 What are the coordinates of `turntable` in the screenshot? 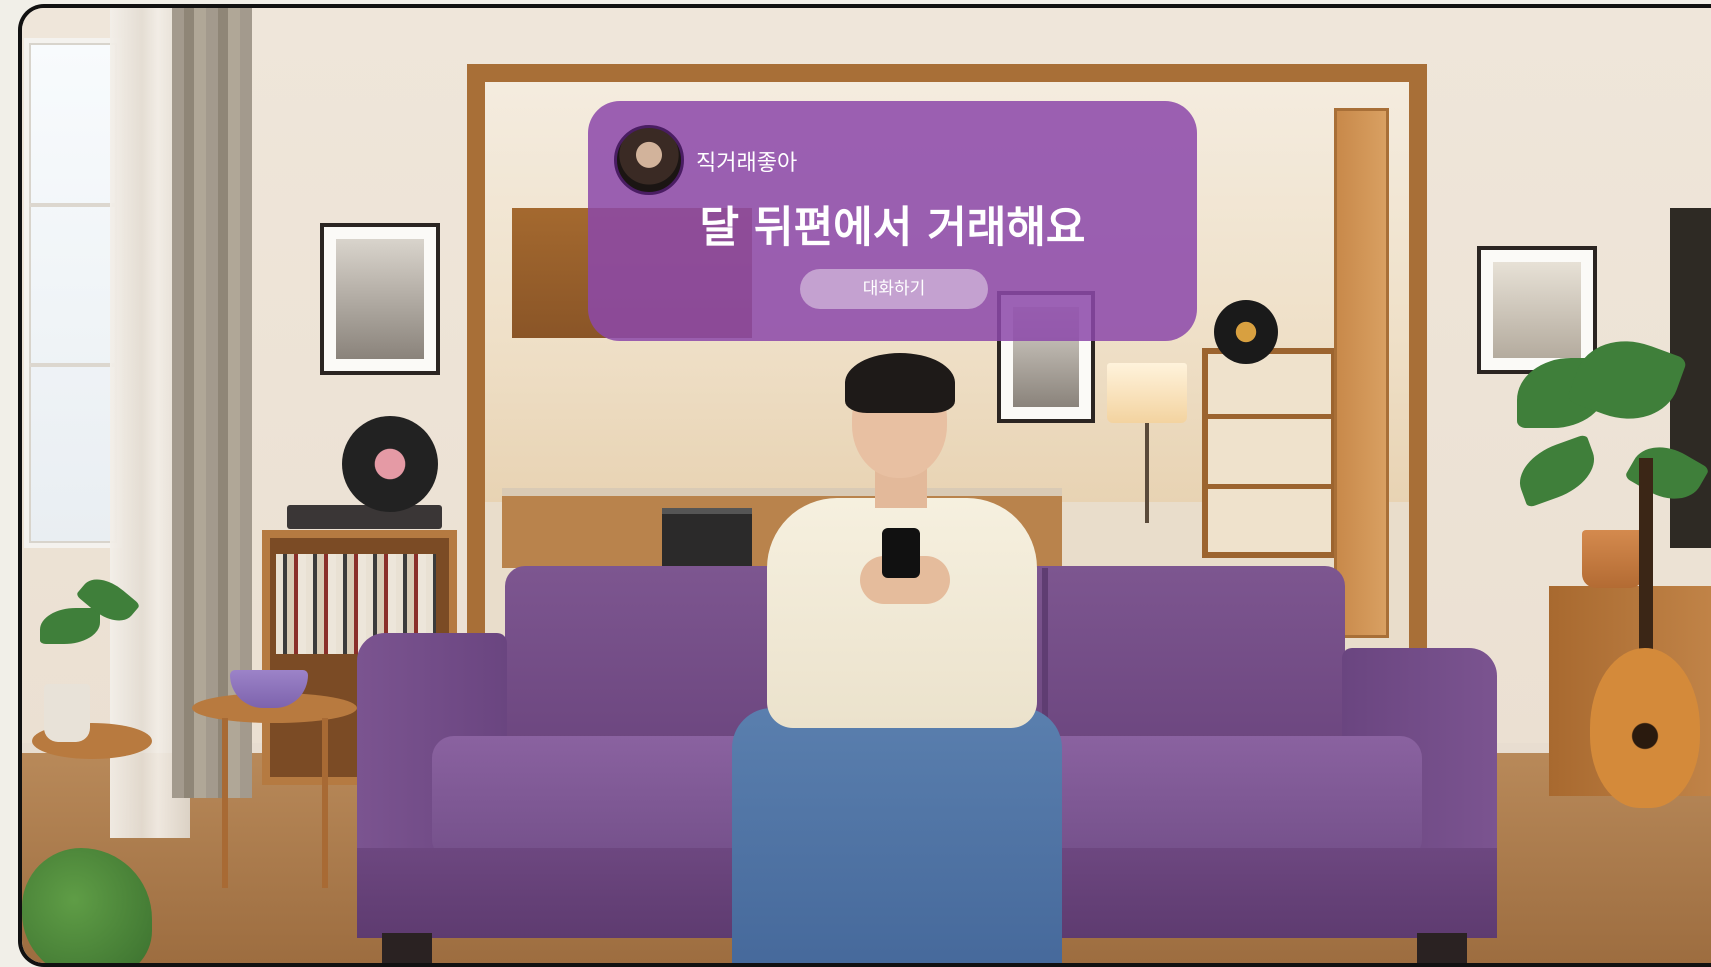 It's located at (364, 517).